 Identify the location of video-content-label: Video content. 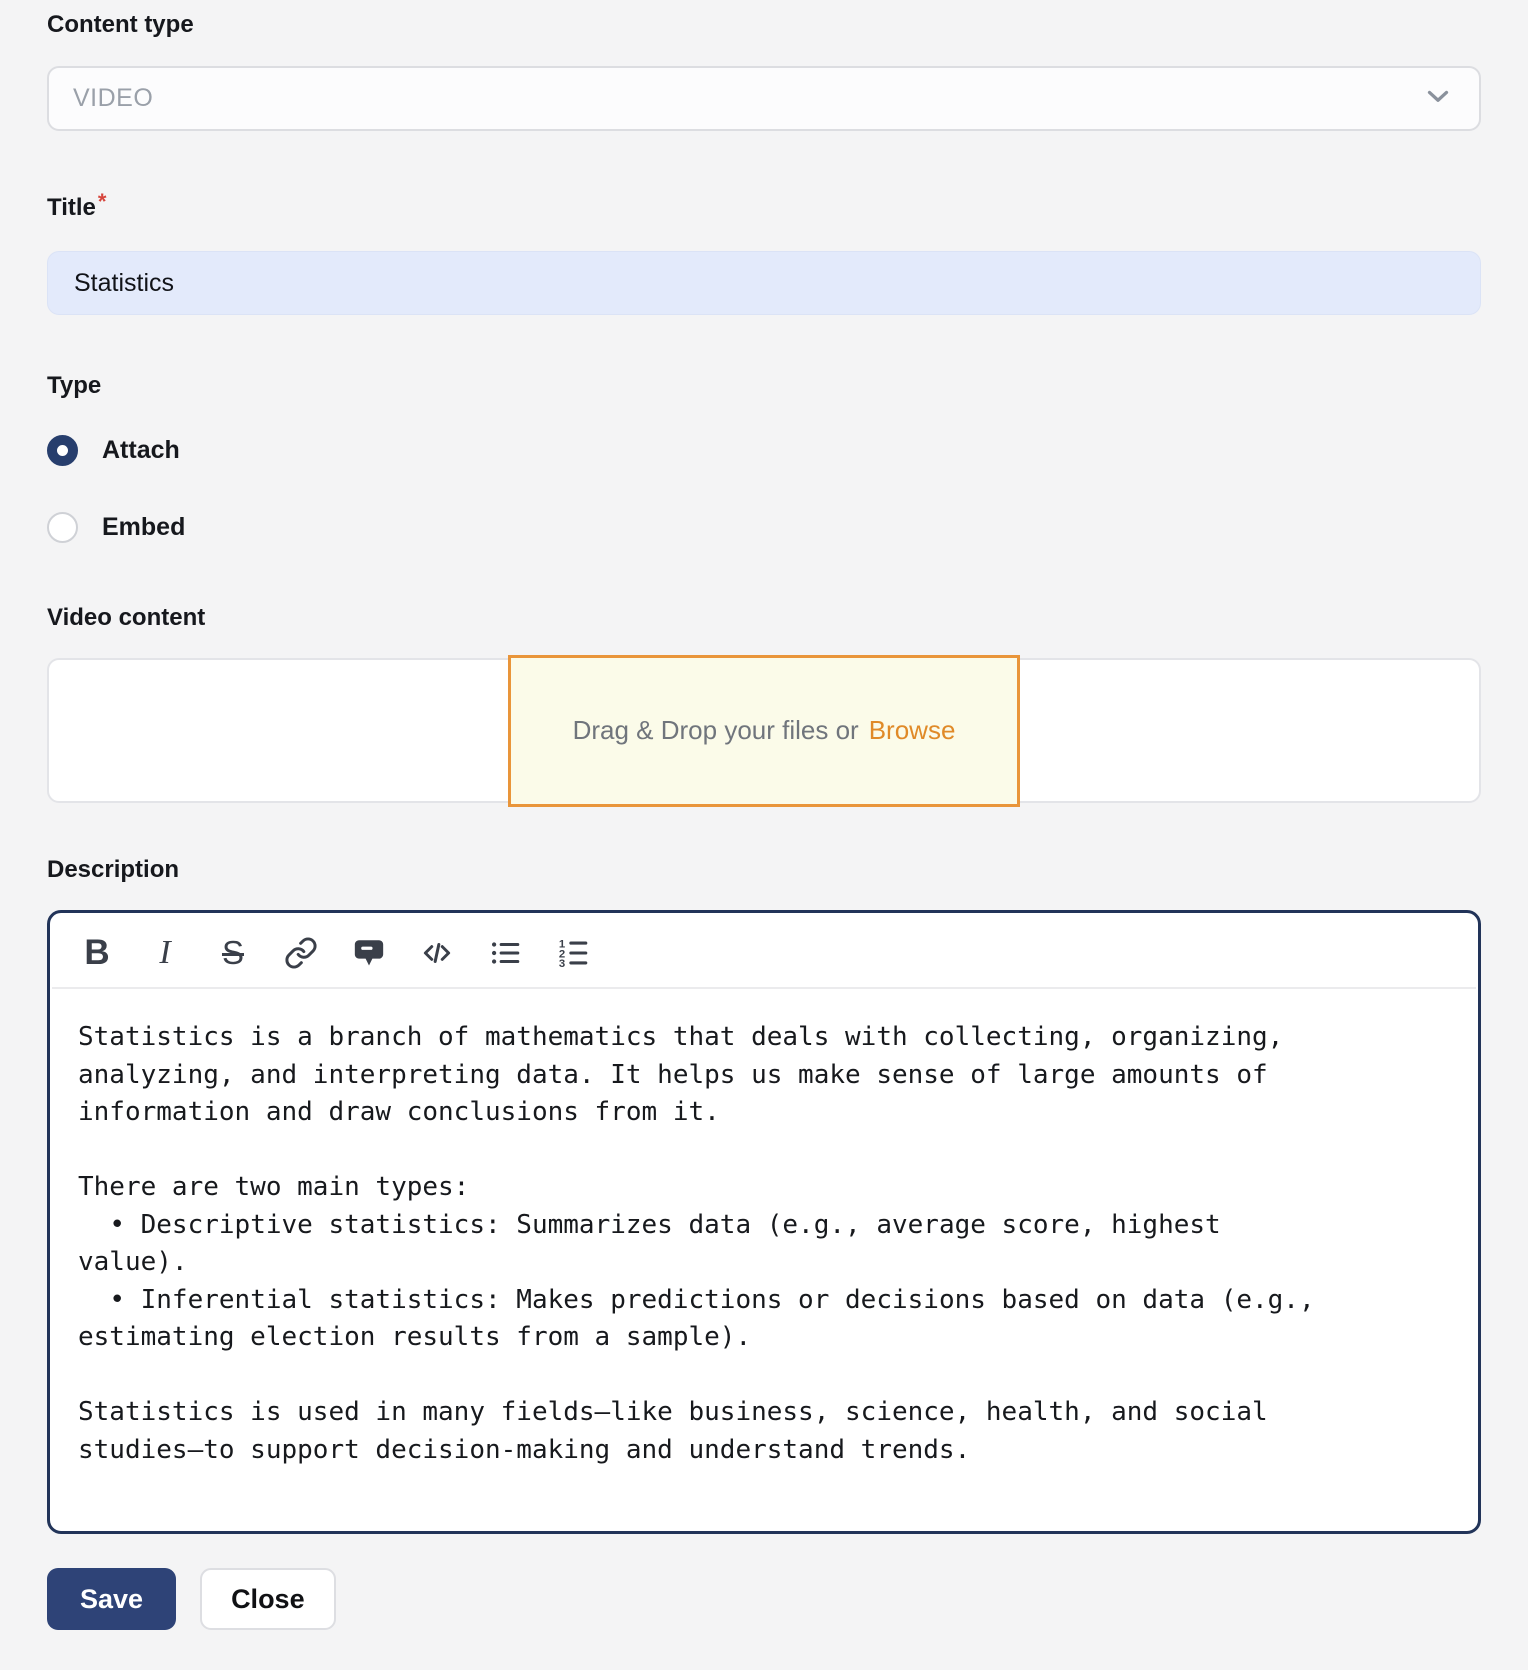
(126, 617).